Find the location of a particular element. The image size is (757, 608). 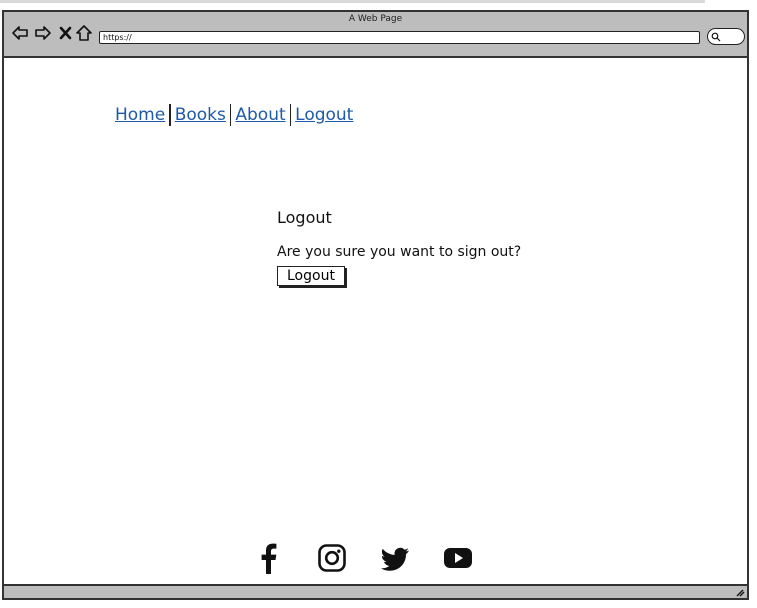

stop-x-icon is located at coordinates (66, 33).